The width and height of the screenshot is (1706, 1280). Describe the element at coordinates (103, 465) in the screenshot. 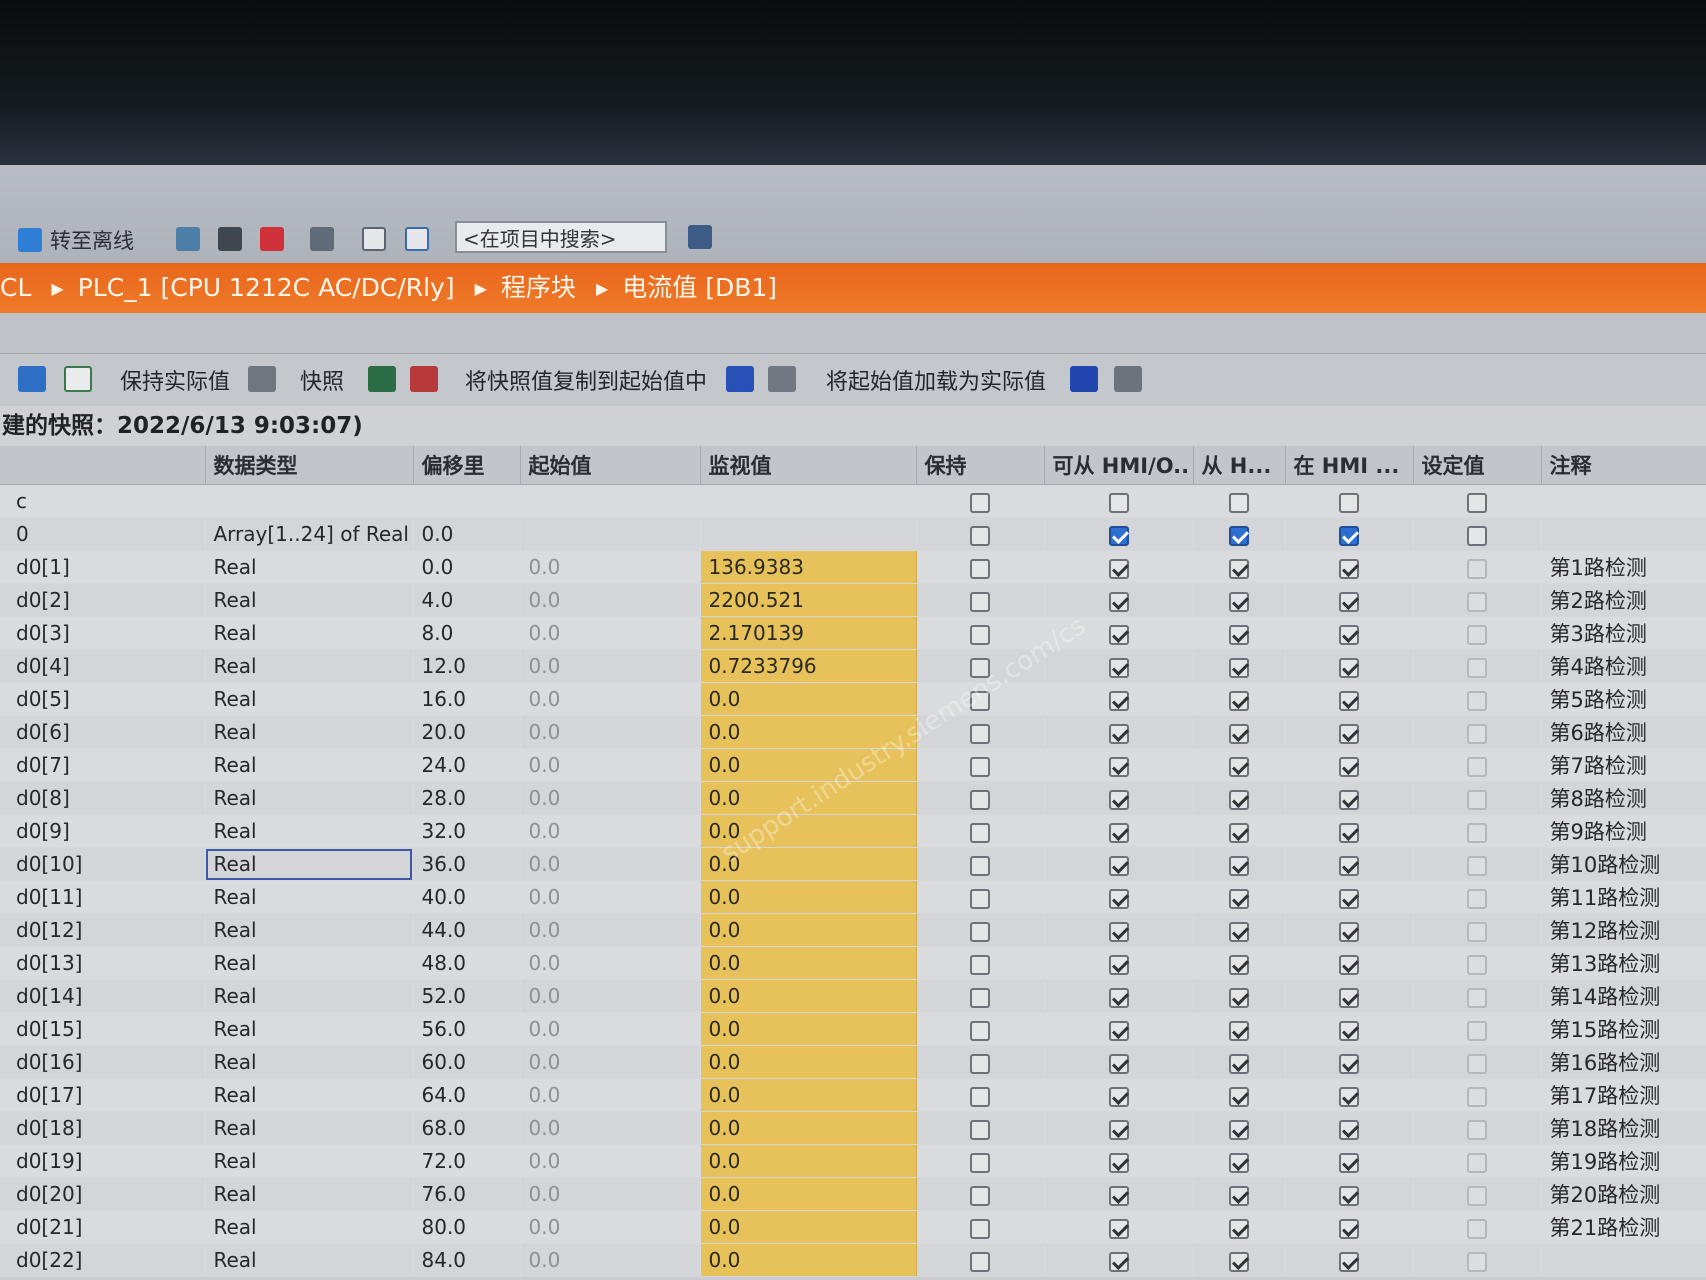

I see `col-name` at that location.